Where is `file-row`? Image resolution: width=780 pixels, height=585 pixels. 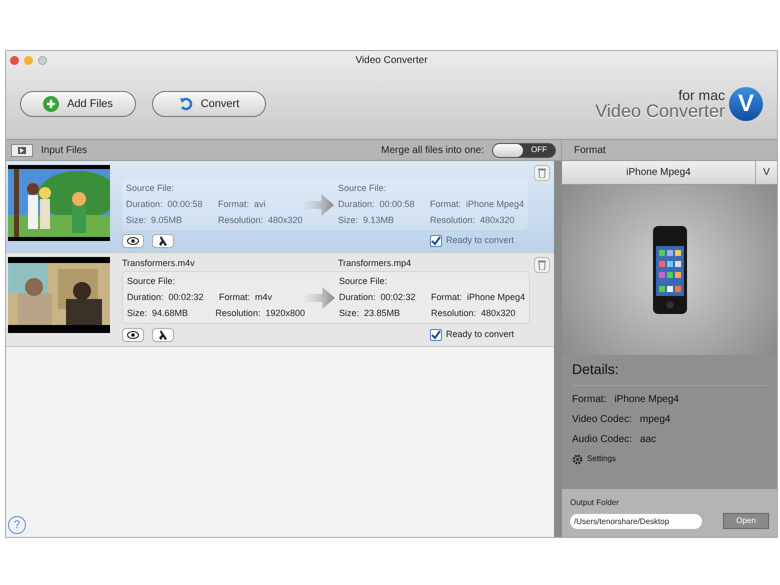 file-row is located at coordinates (280, 300).